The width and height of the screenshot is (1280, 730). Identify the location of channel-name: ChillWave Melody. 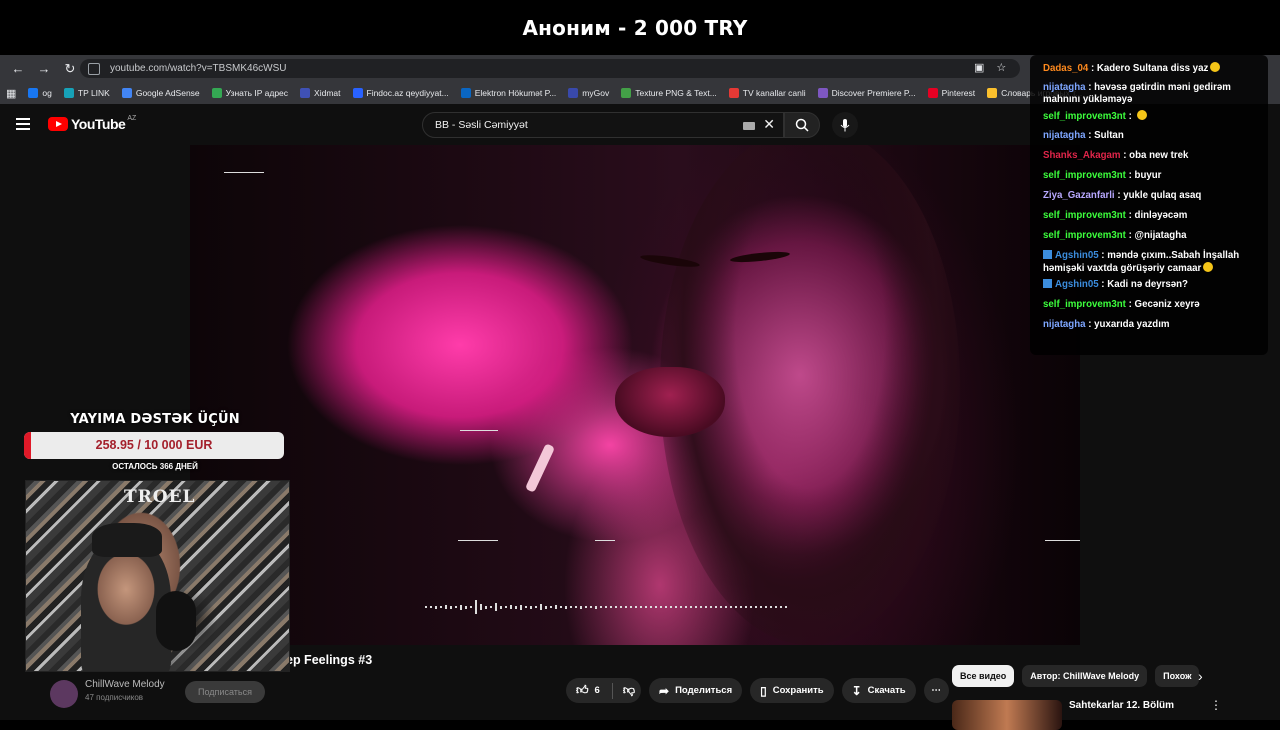
(125, 684).